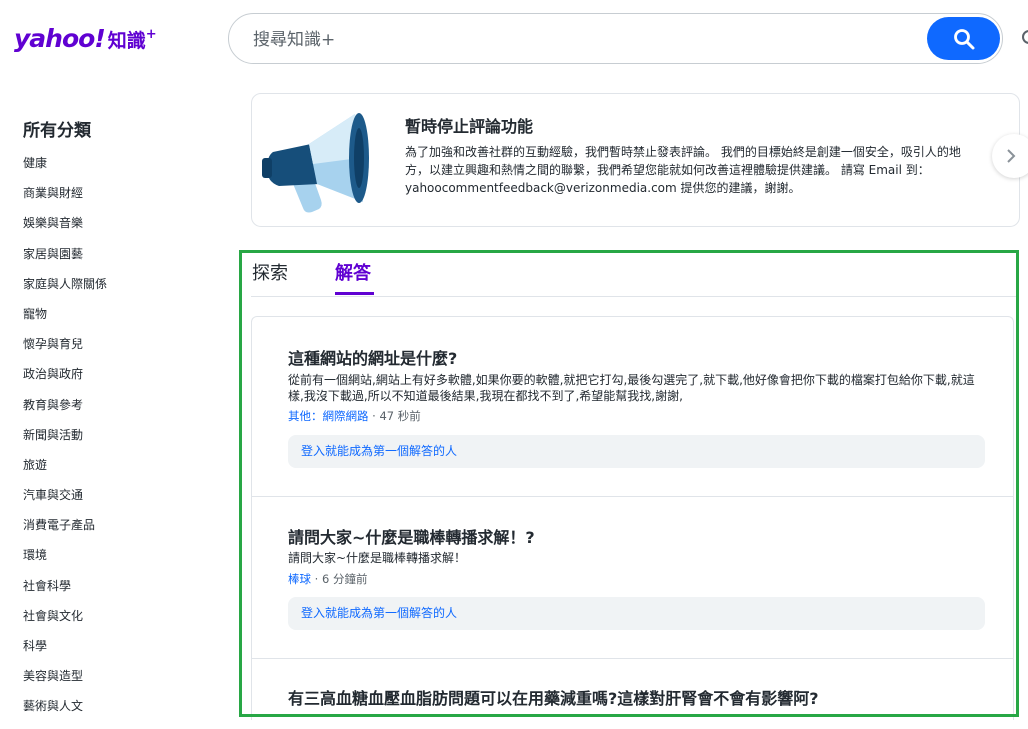 The height and width of the screenshot is (729, 1028). I want to click on search-bar, so click(615, 38).